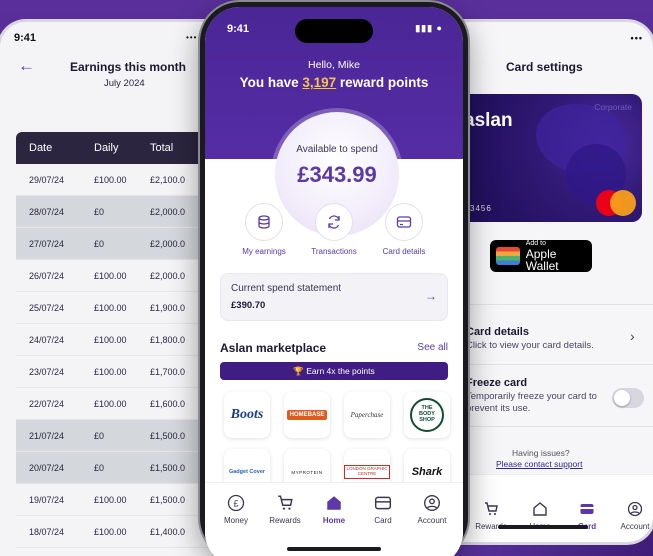 Image resolution: width=653 pixels, height=556 pixels. What do you see at coordinates (114, 244) in the screenshot?
I see `table-row: 27/07/24 £0 £2,000.0` at bounding box center [114, 244].